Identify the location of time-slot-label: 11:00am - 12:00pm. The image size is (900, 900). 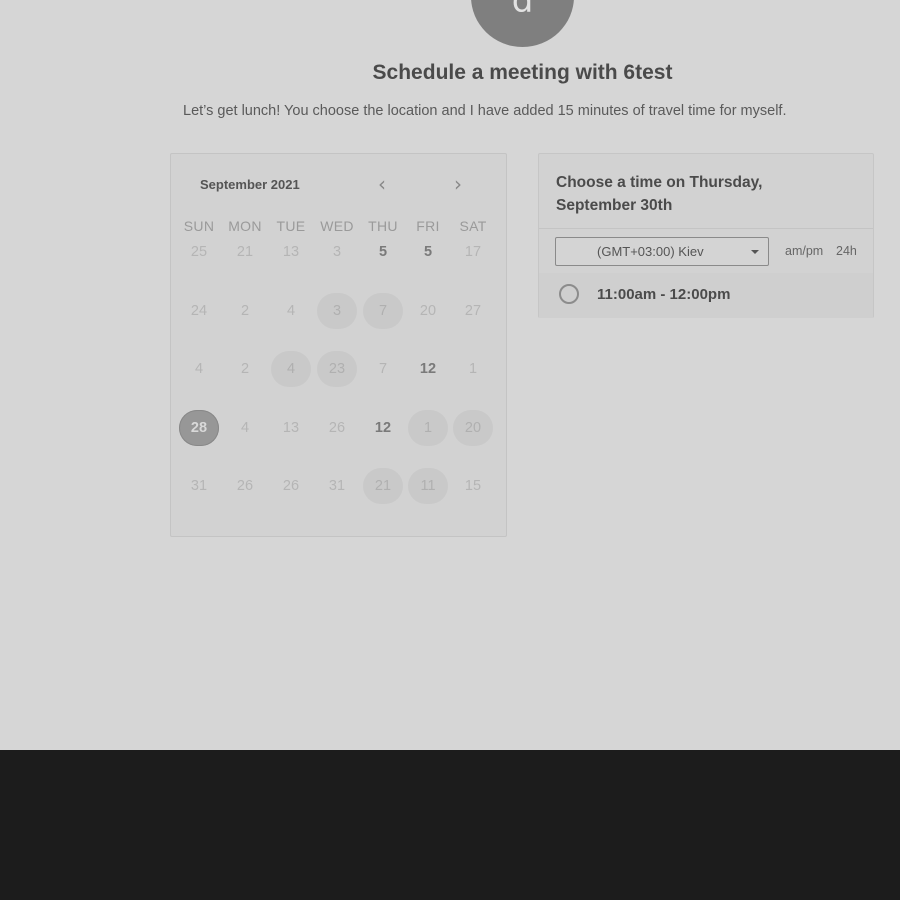
(664, 294).